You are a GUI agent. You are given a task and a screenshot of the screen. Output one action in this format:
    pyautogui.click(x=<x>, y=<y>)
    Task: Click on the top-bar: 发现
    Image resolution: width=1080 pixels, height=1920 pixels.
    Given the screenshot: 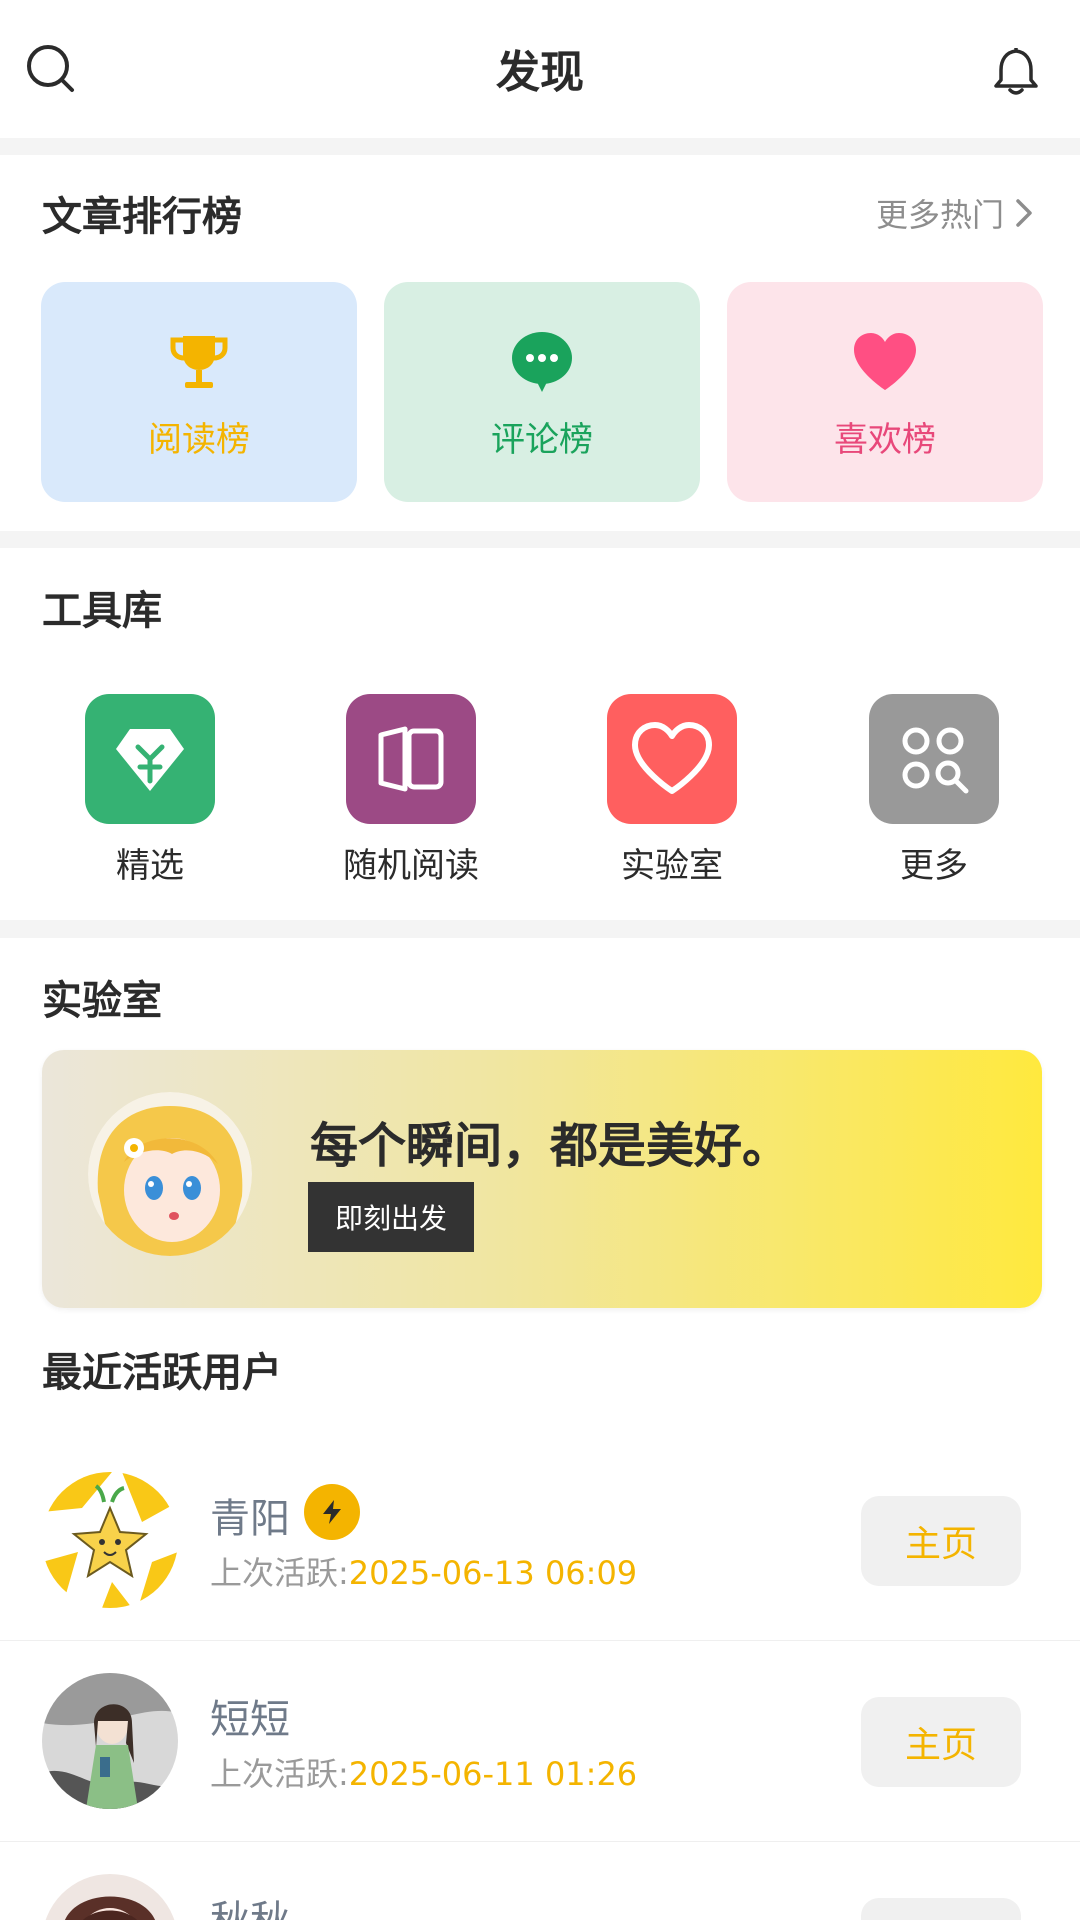 What is the action you would take?
    pyautogui.click(x=540, y=69)
    